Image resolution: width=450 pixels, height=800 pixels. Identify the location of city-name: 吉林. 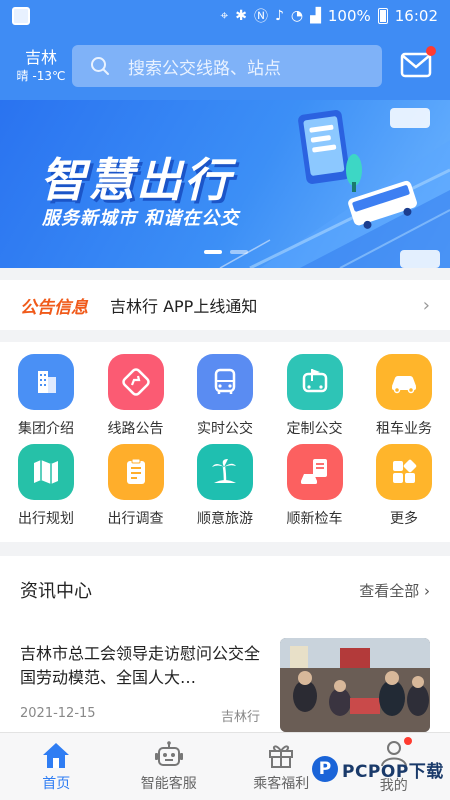
(40, 57).